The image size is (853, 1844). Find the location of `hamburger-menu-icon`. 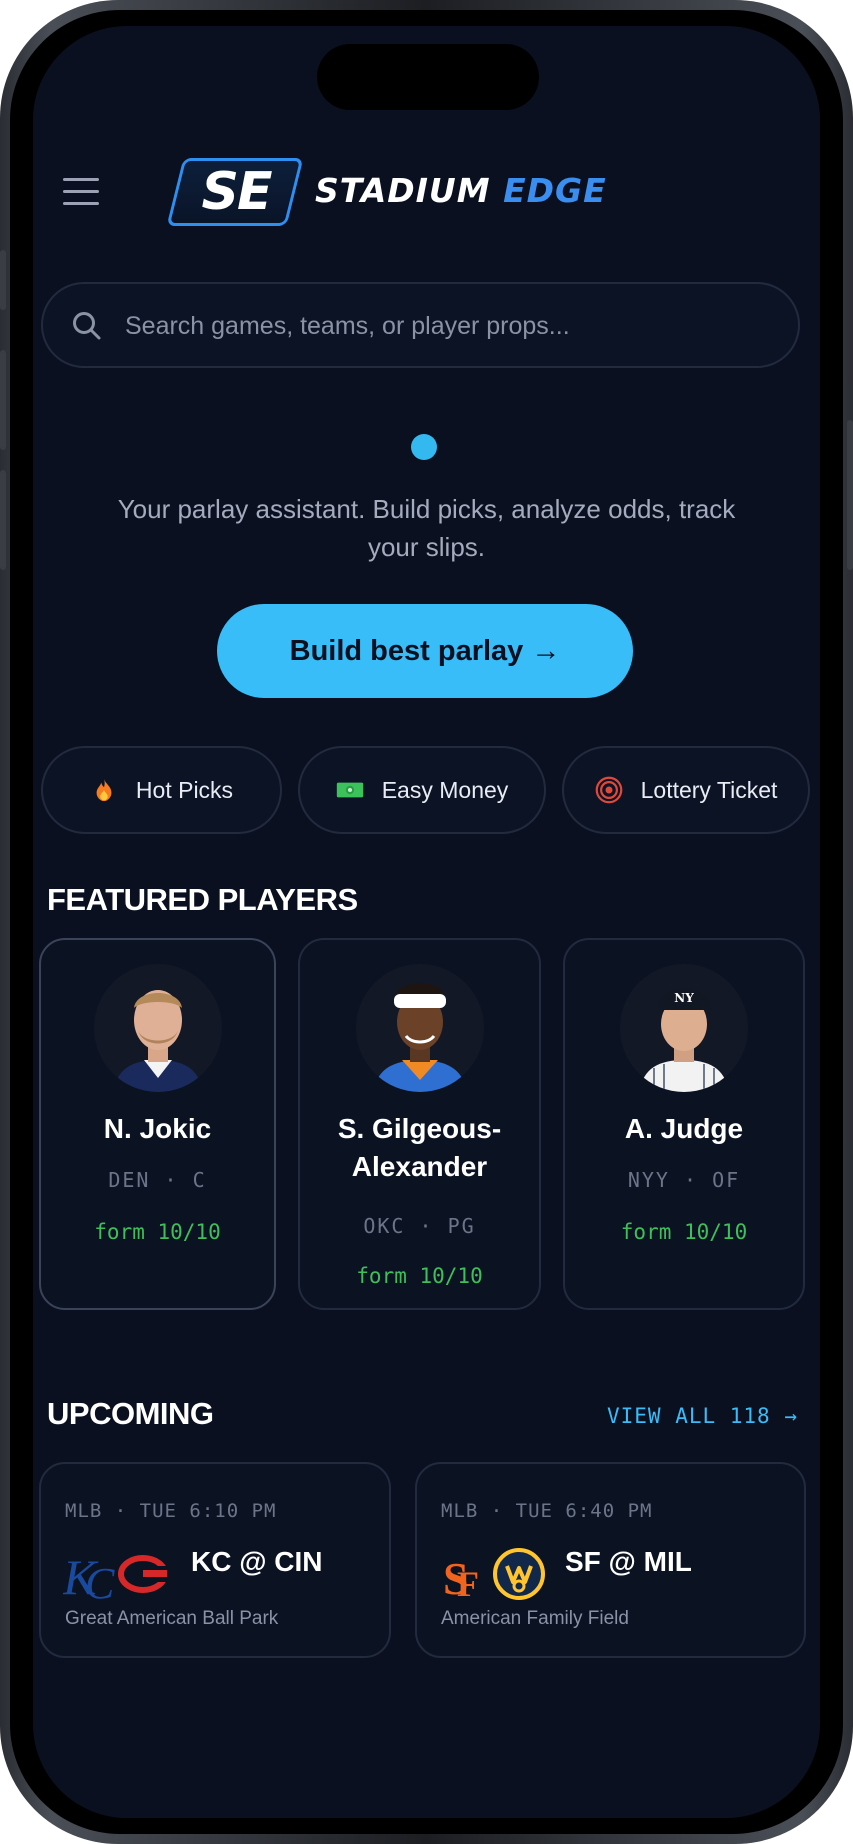

hamburger-menu-icon is located at coordinates (81, 194).